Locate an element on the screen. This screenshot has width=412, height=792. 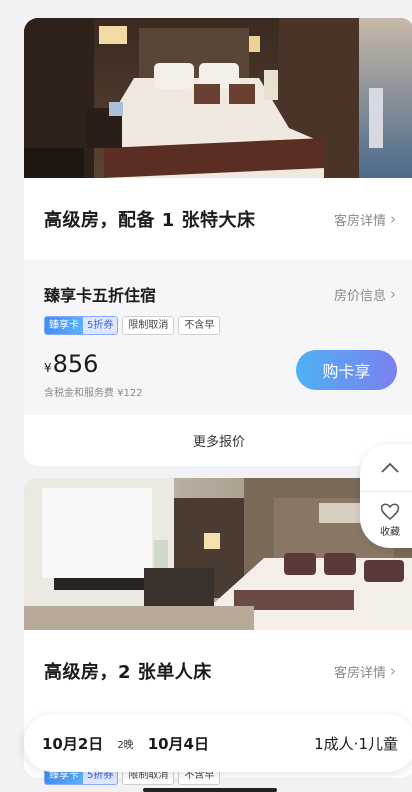
checkout-date: 10月4日 is located at coordinates (178, 743).